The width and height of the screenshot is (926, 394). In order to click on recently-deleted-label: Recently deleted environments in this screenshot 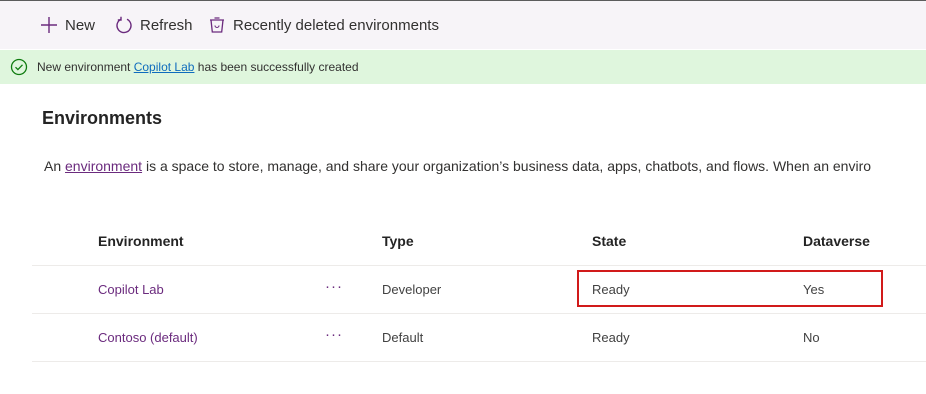, I will do `click(336, 25)`.